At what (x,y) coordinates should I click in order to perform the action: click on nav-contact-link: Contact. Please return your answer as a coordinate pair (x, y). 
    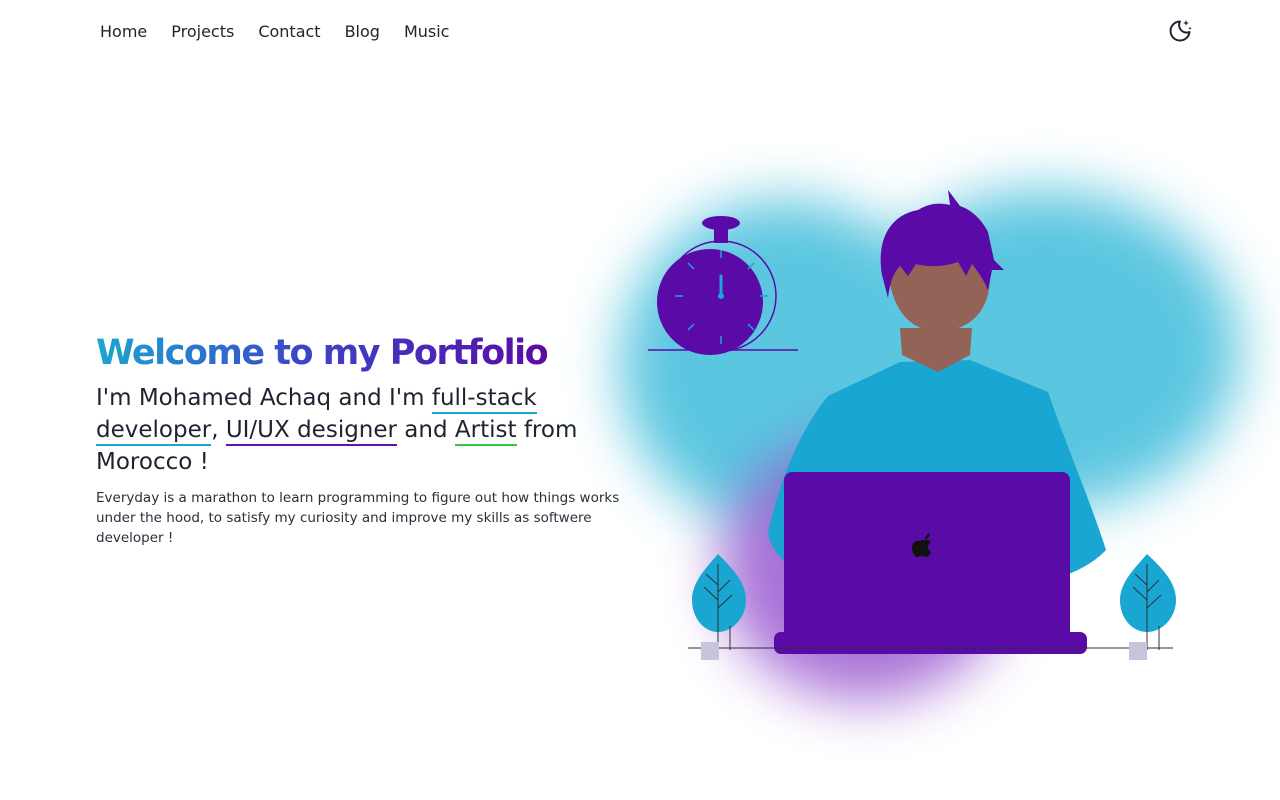
    Looking at the image, I should click on (289, 32).